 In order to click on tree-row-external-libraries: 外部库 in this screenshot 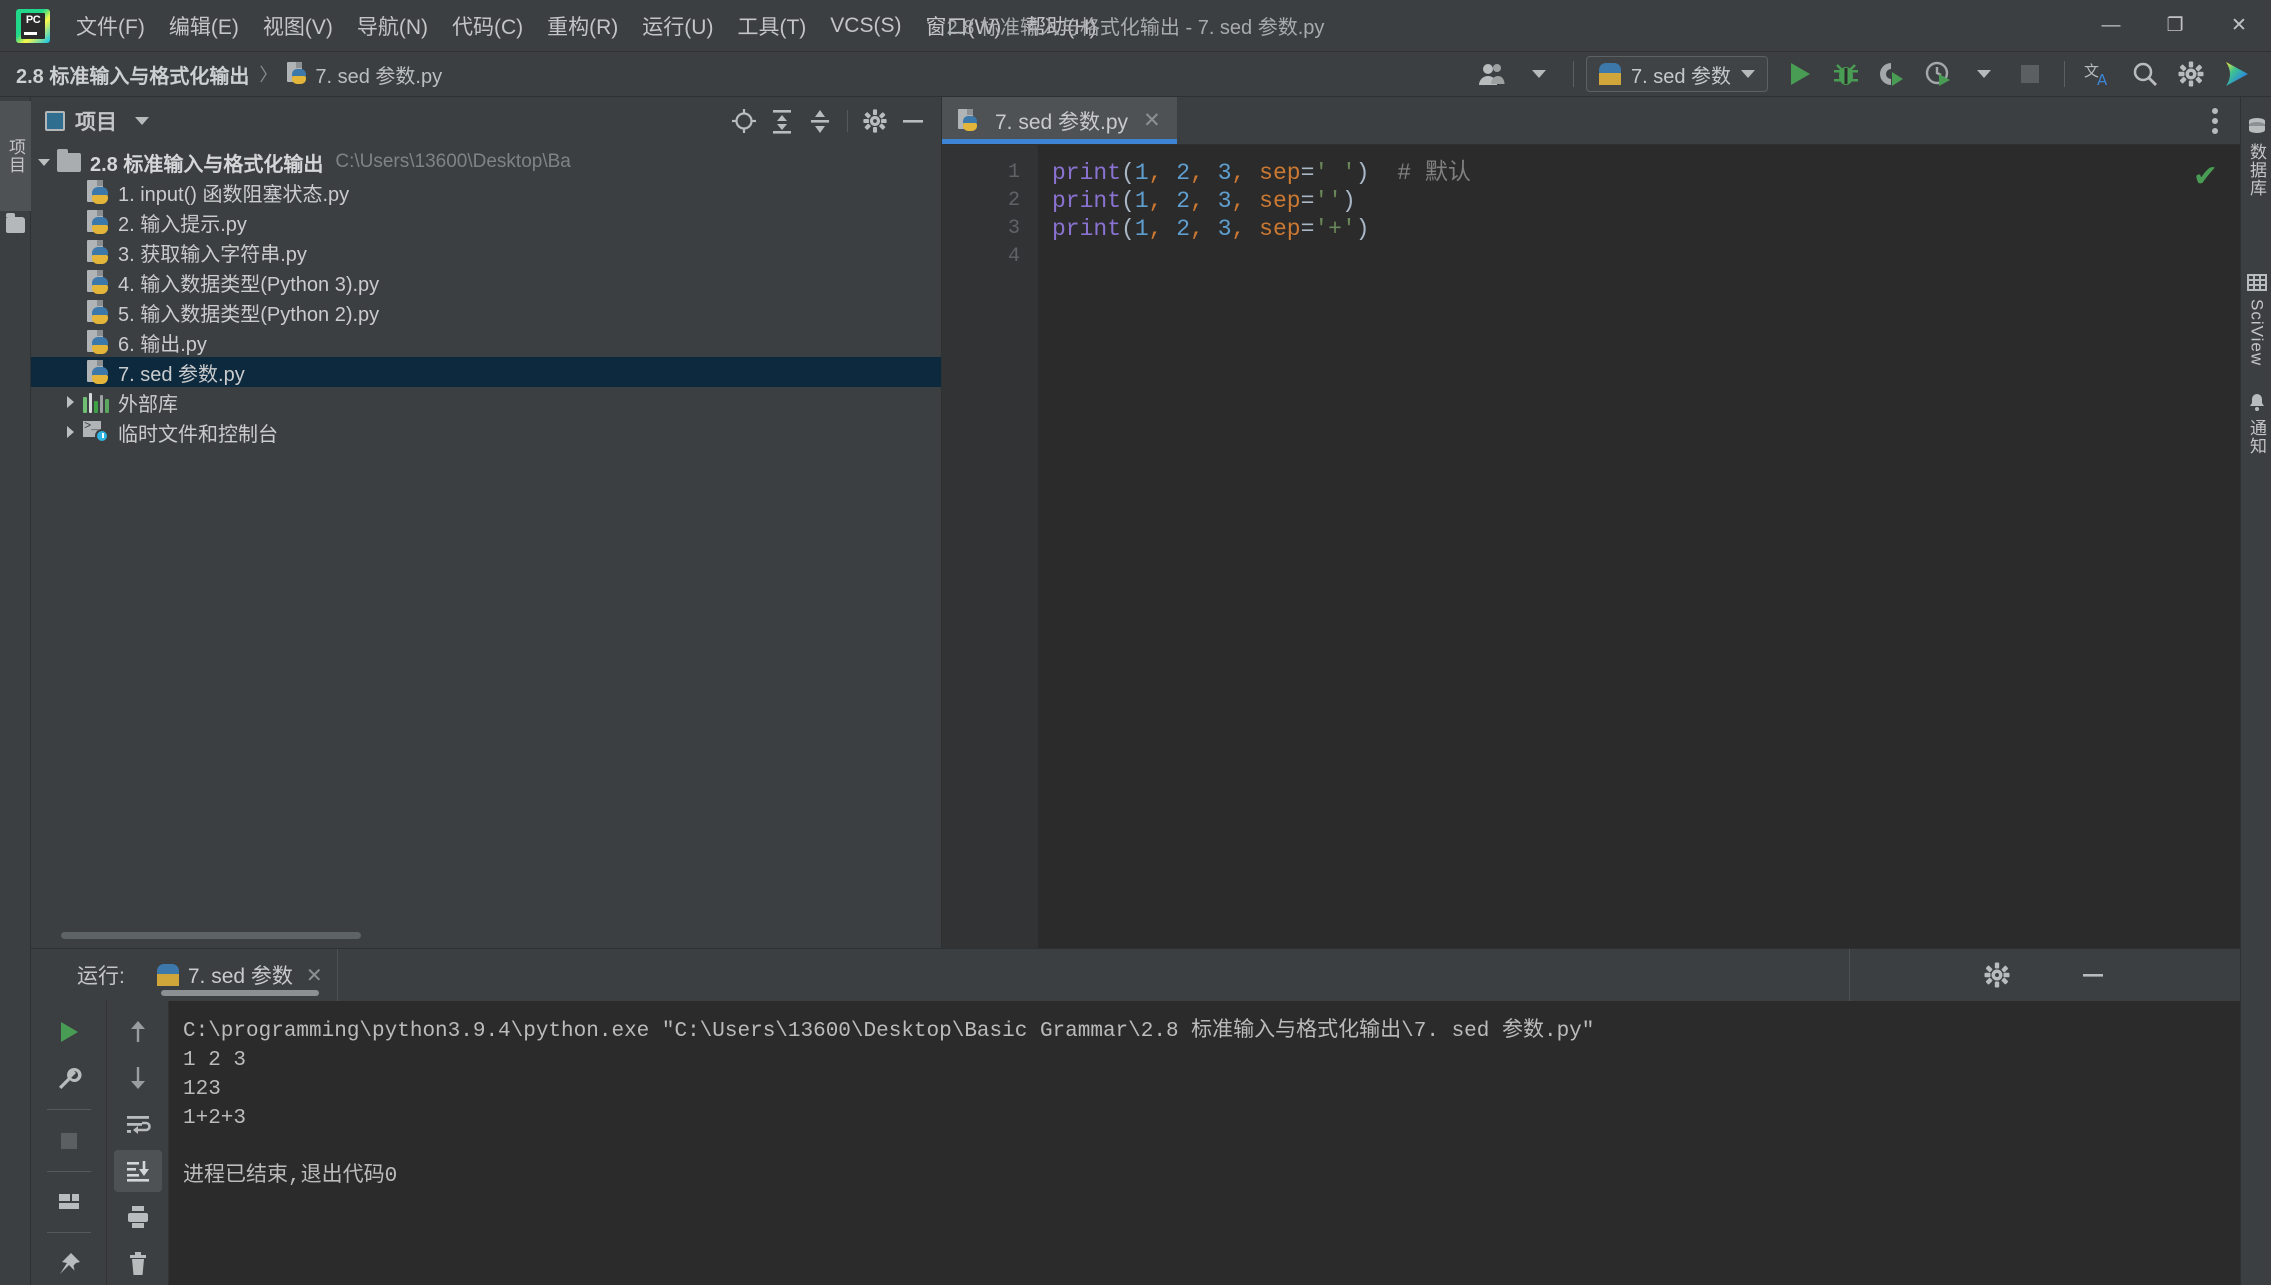, I will do `click(486, 402)`.